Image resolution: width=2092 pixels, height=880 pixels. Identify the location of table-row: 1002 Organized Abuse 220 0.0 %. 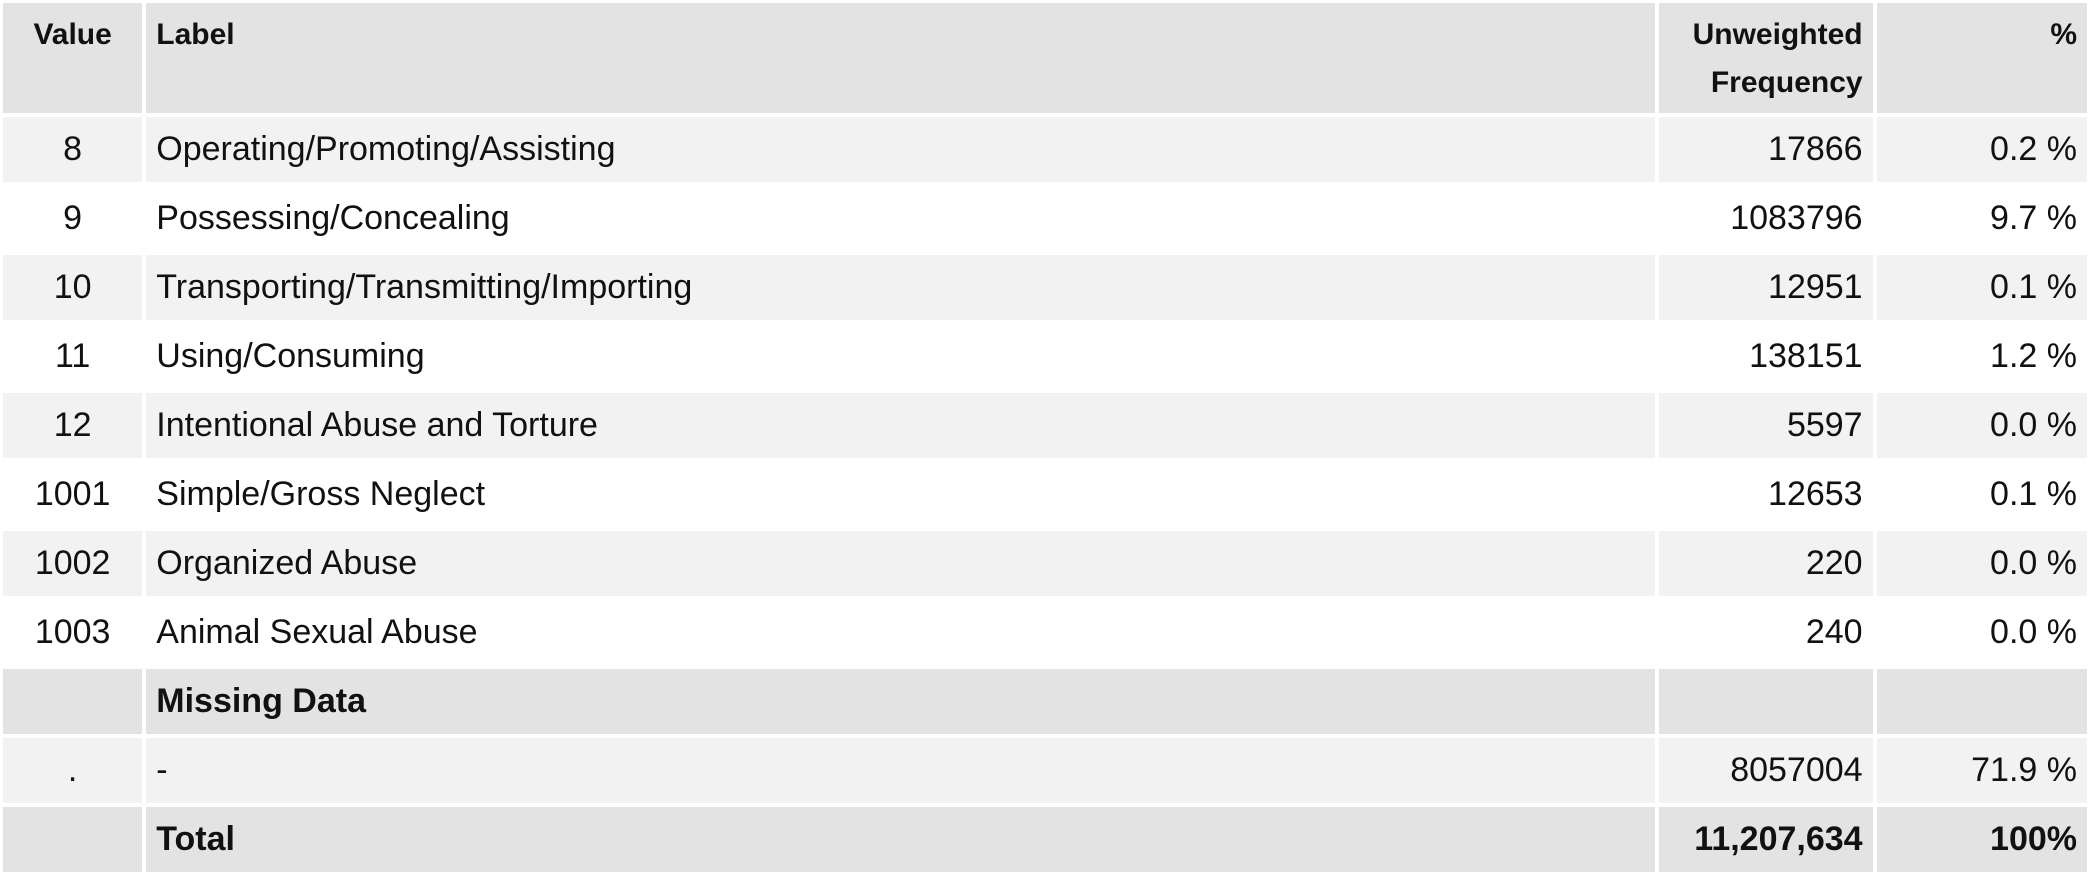
(1045, 563).